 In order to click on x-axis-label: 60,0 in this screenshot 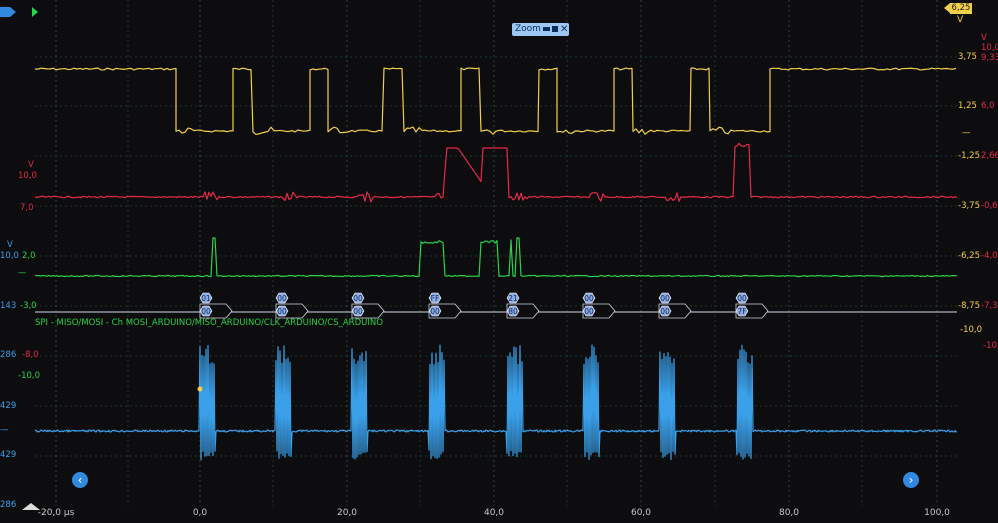, I will do `click(641, 513)`.